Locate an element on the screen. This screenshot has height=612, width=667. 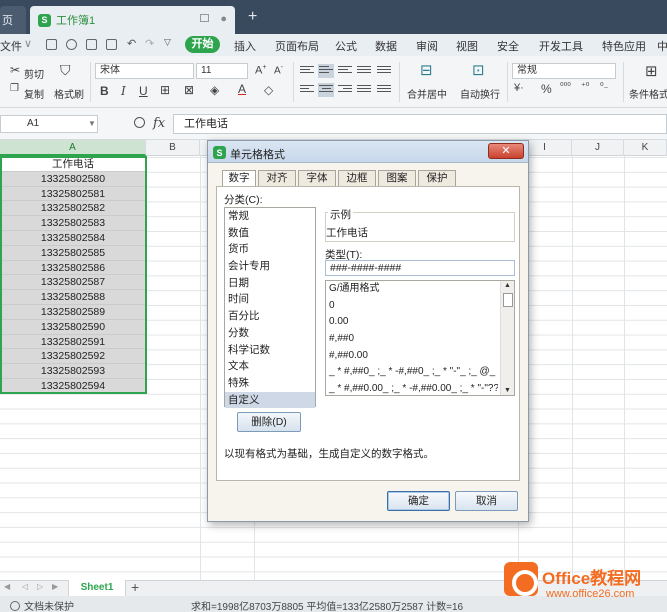
table-cell: 13325802594 is located at coordinates (73, 386).